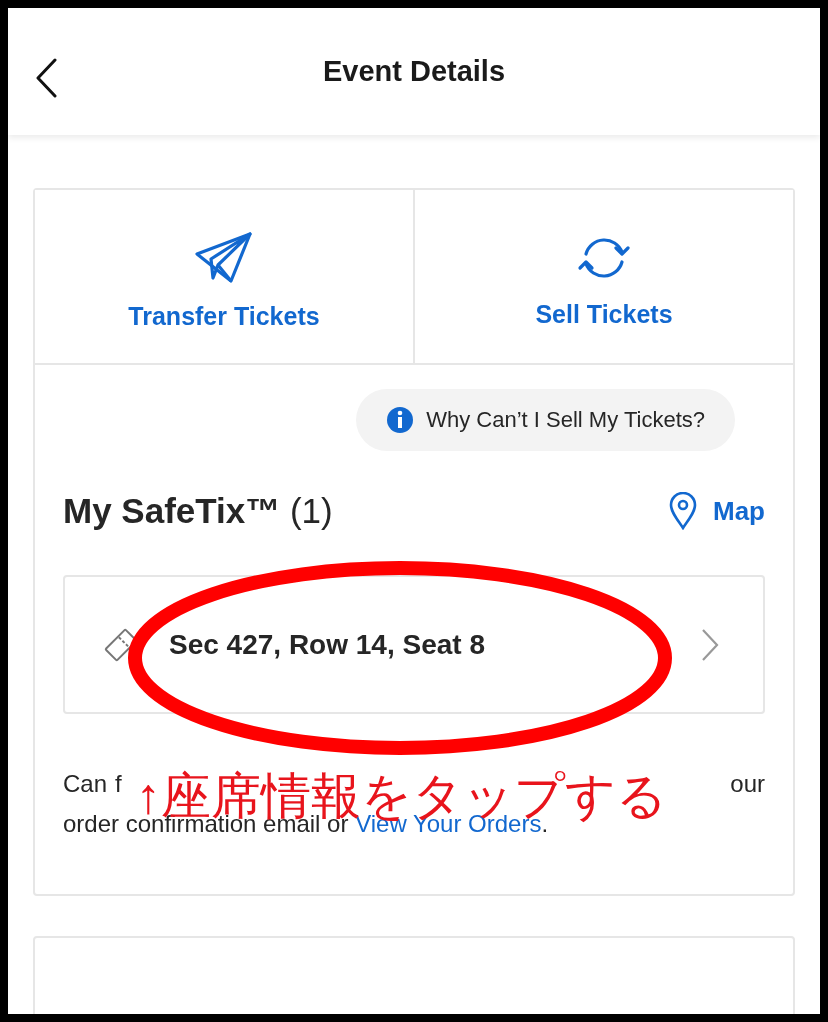 The width and height of the screenshot is (828, 1022). I want to click on info-icon, so click(400, 420).